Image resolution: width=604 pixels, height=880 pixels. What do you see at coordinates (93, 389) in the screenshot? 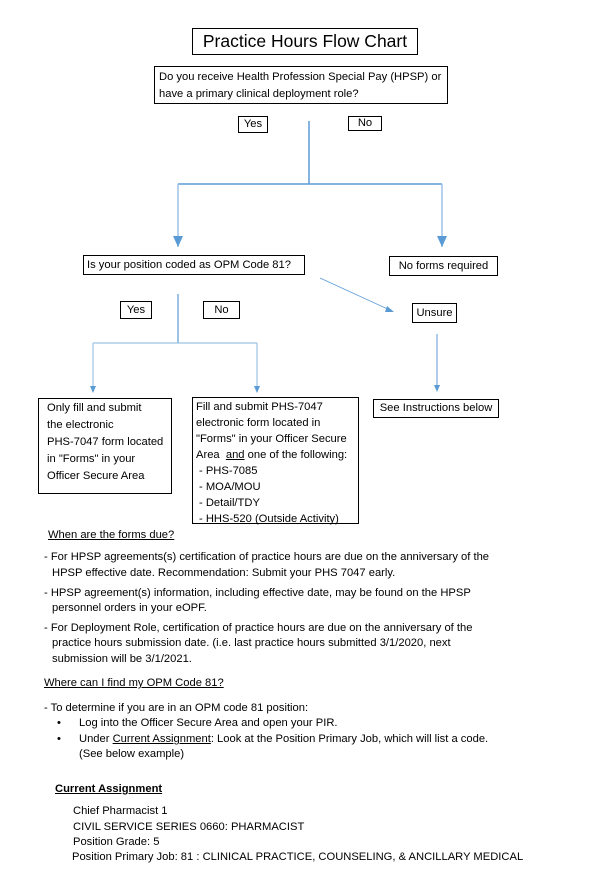
I see `arrowhead-to-only-fill` at bounding box center [93, 389].